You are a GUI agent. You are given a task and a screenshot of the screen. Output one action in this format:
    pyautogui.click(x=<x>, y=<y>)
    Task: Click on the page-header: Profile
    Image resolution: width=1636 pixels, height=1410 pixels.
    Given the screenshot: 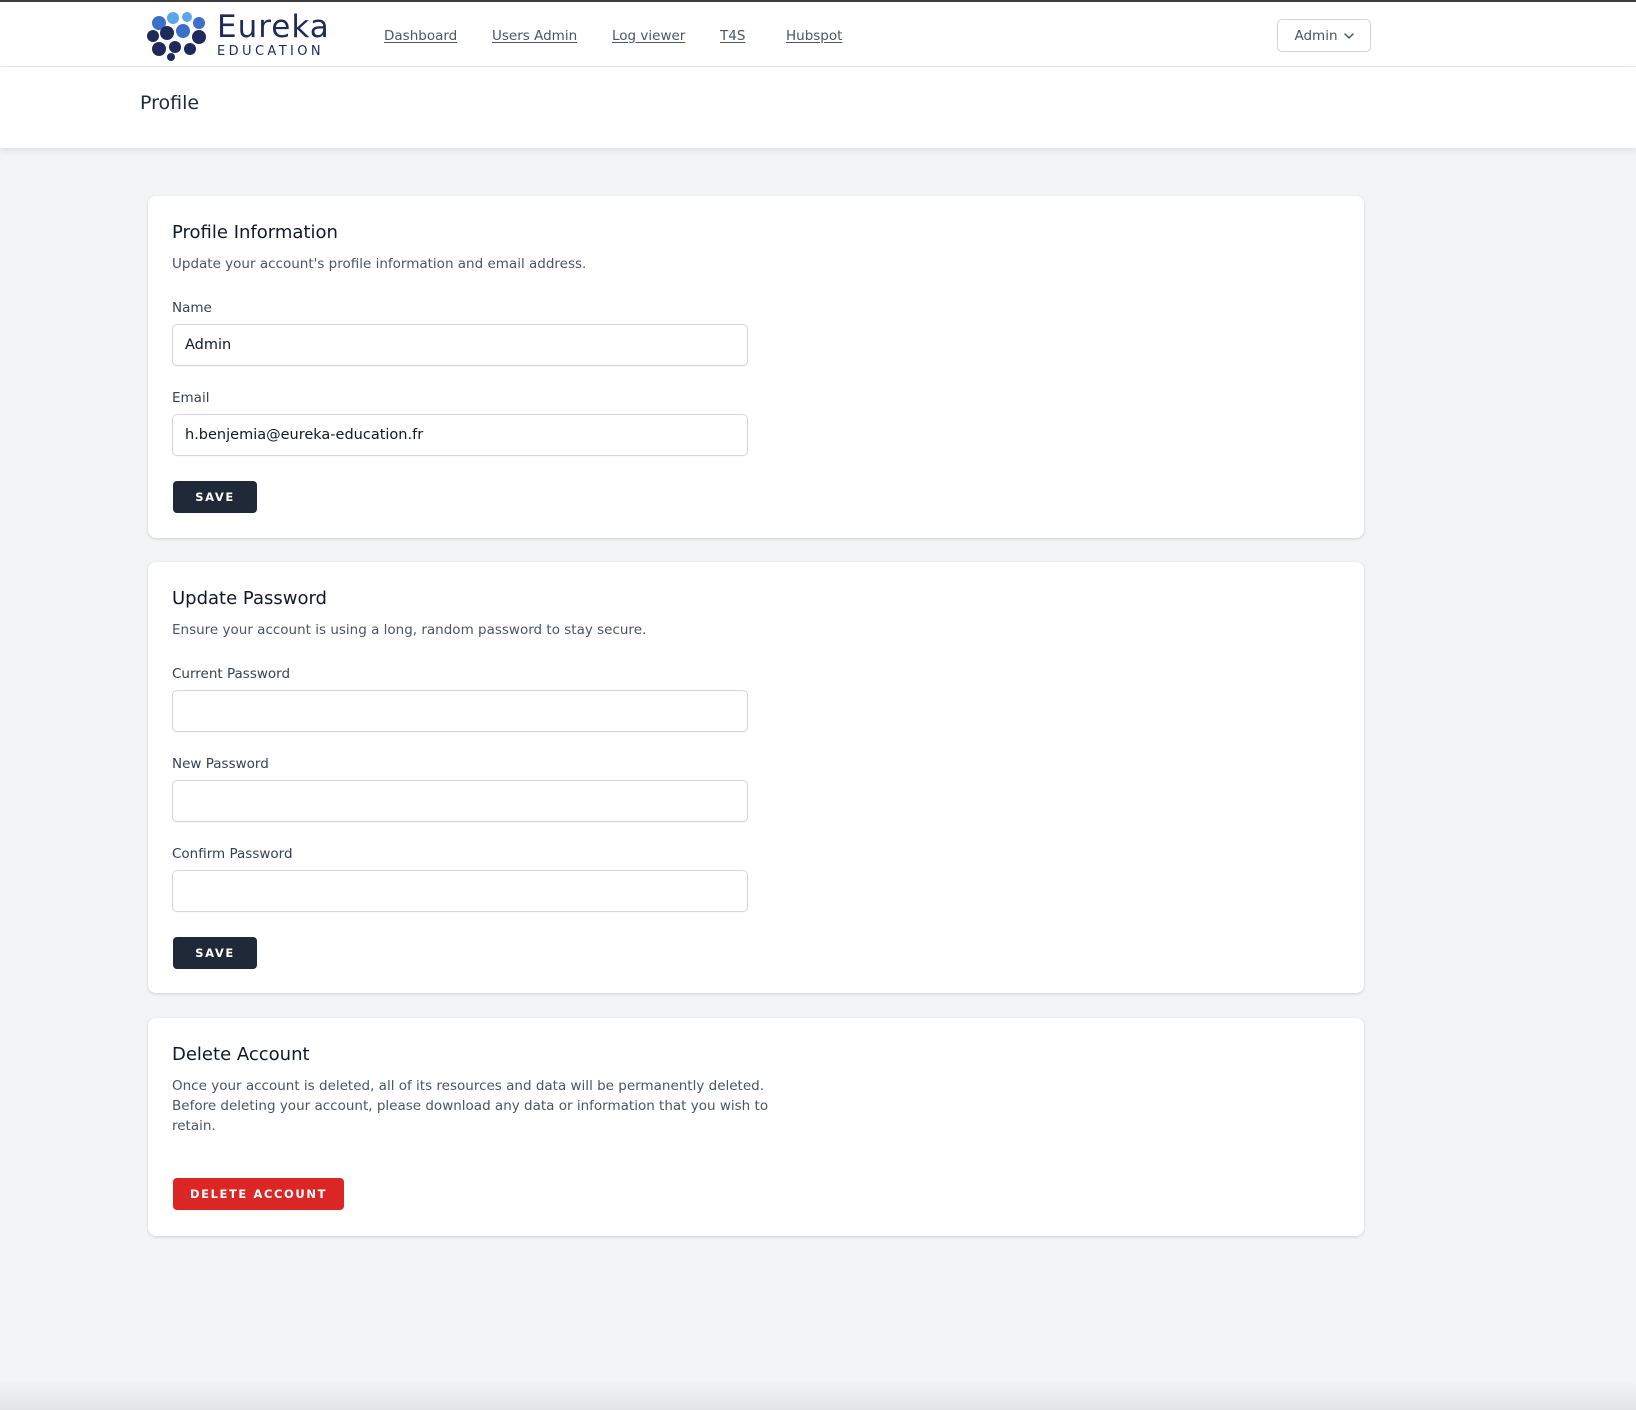 What is the action you would take?
    pyautogui.click(x=818, y=107)
    